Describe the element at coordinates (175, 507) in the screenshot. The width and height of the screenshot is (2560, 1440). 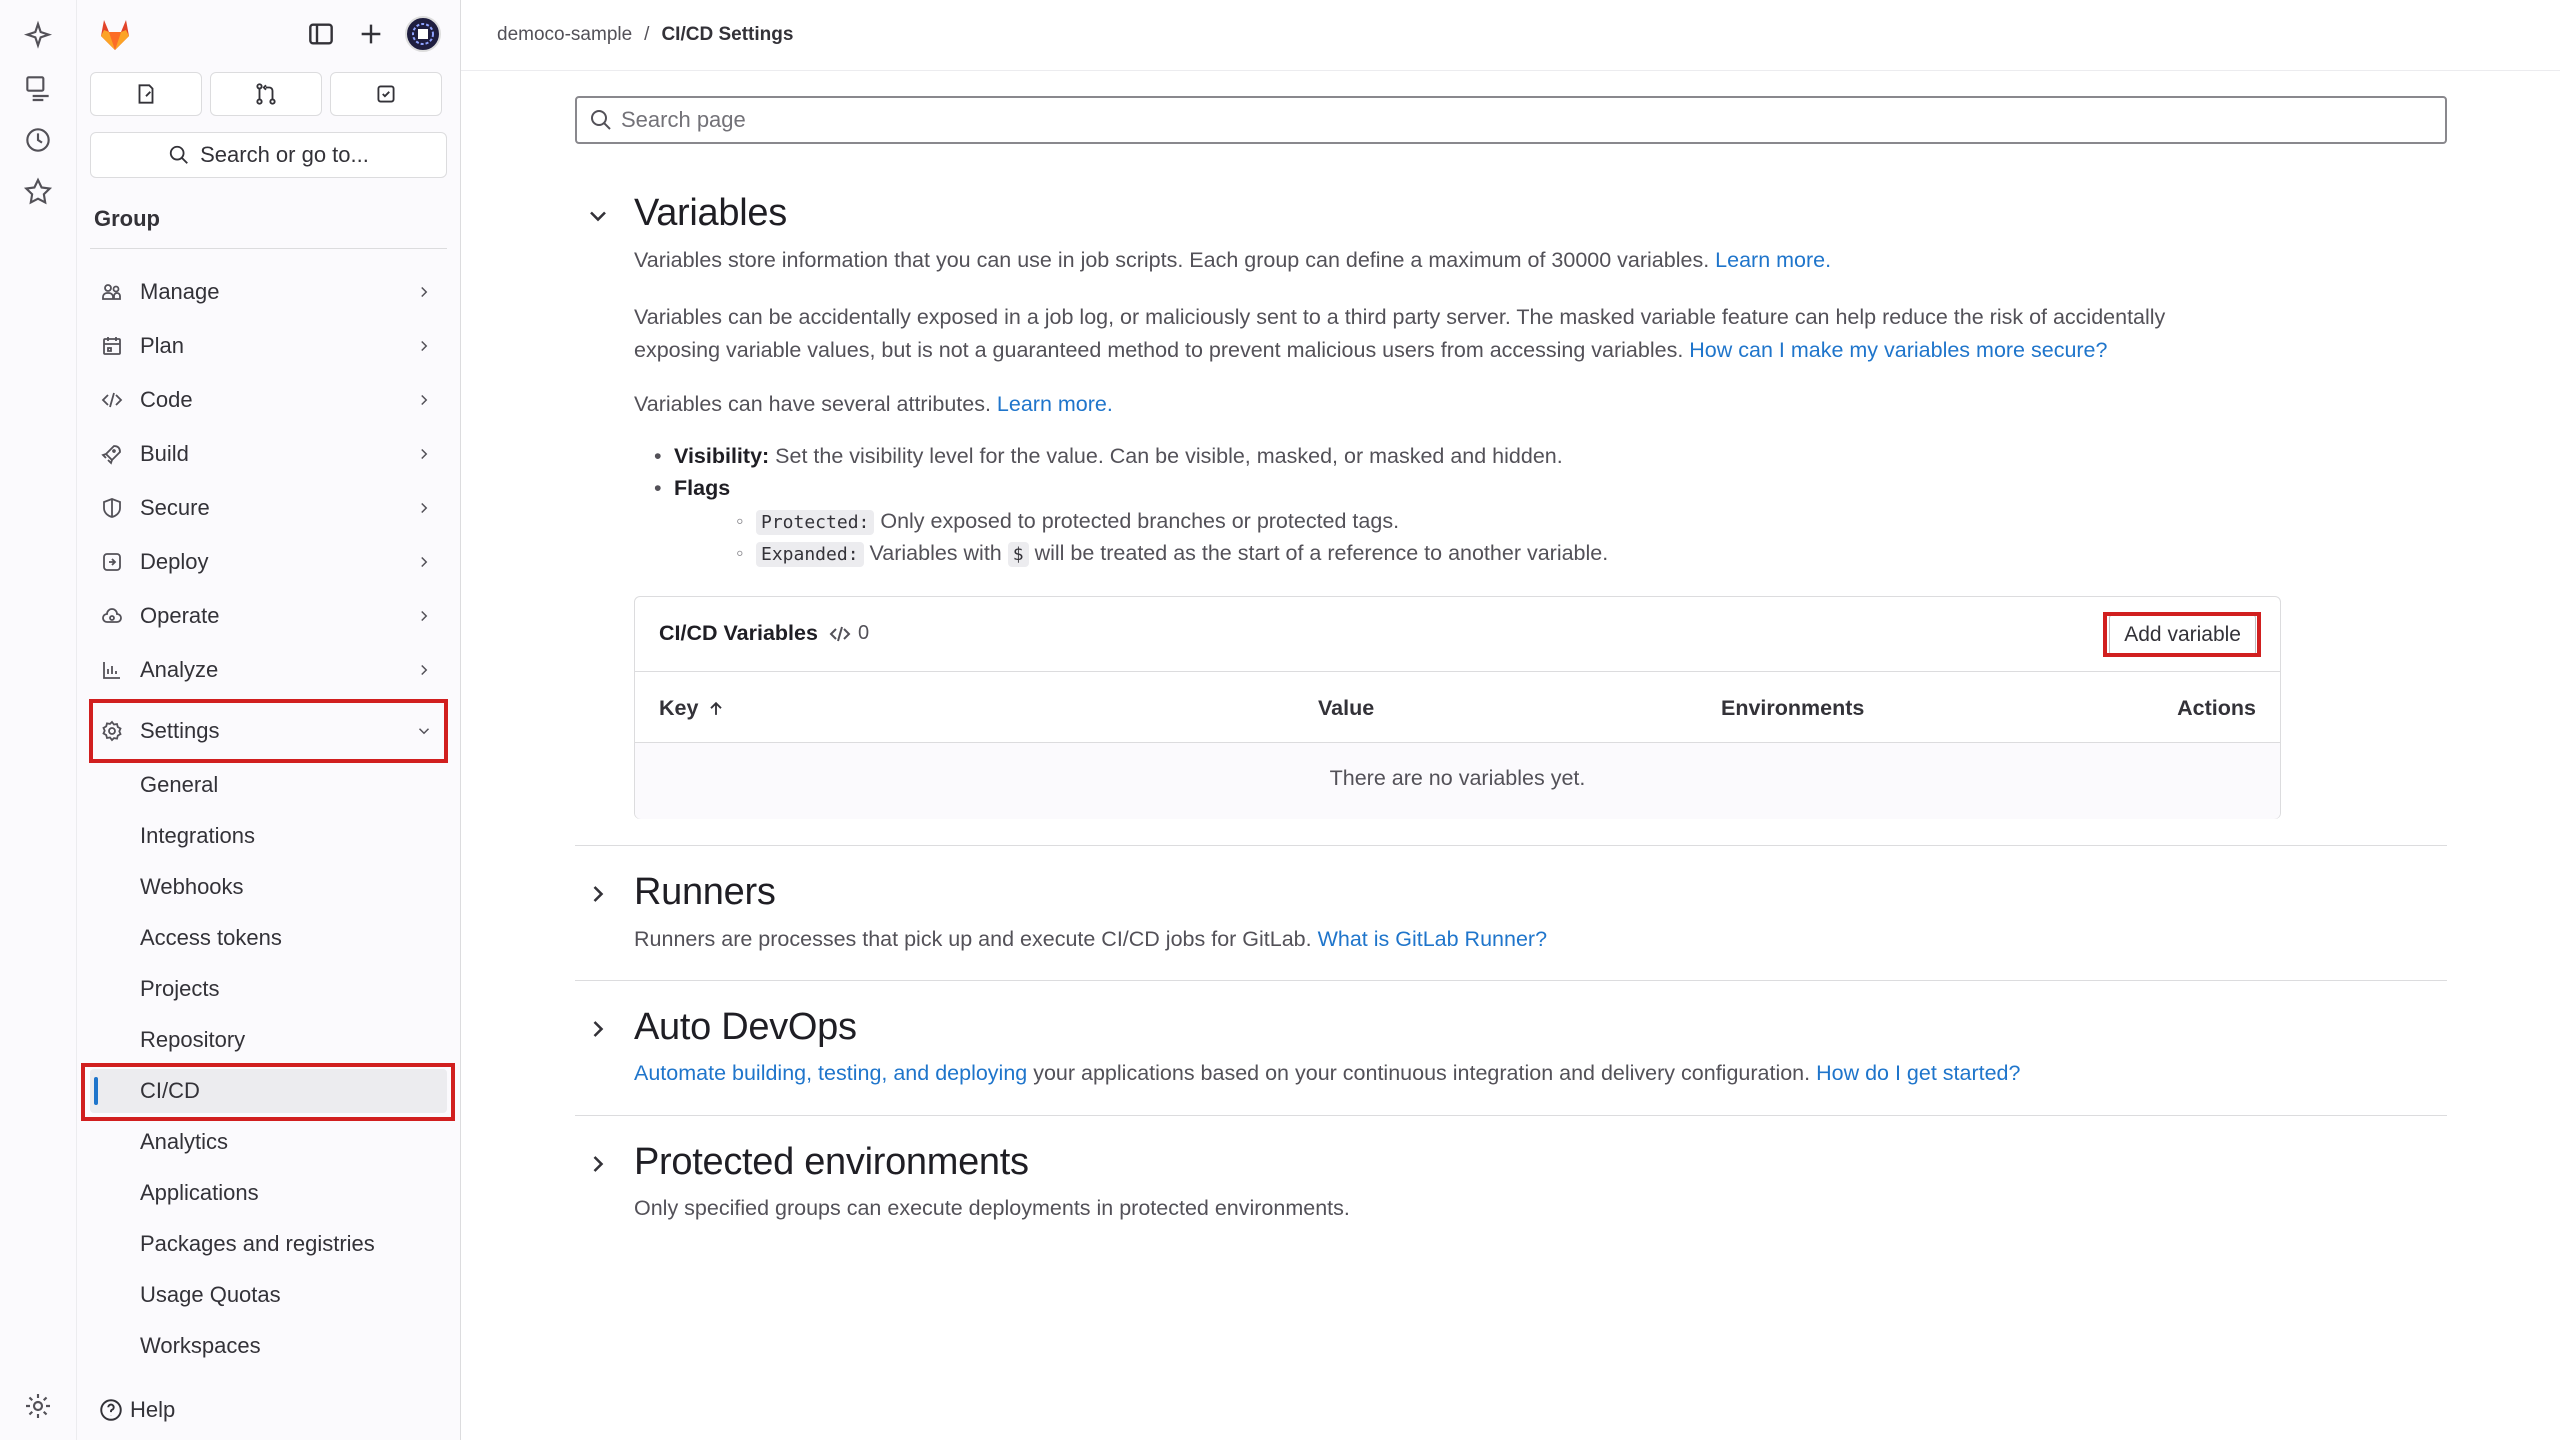
I see `nav-label: Secure` at that location.